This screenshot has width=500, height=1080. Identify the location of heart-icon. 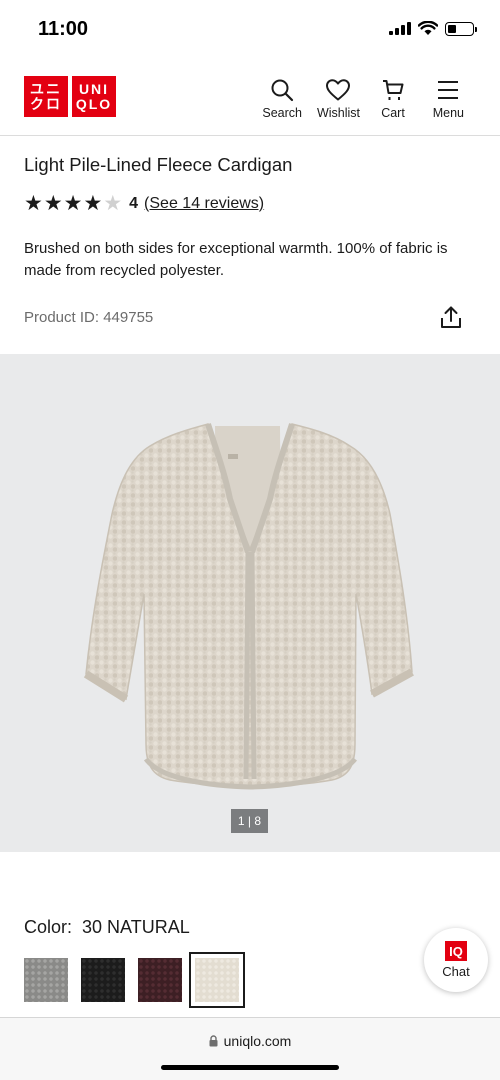
(338, 90).